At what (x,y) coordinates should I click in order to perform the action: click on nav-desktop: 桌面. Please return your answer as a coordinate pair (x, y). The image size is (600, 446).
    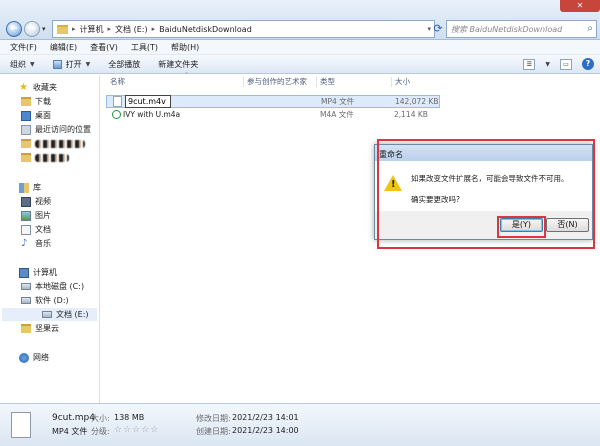
    Looking at the image, I should click on (25, 115).